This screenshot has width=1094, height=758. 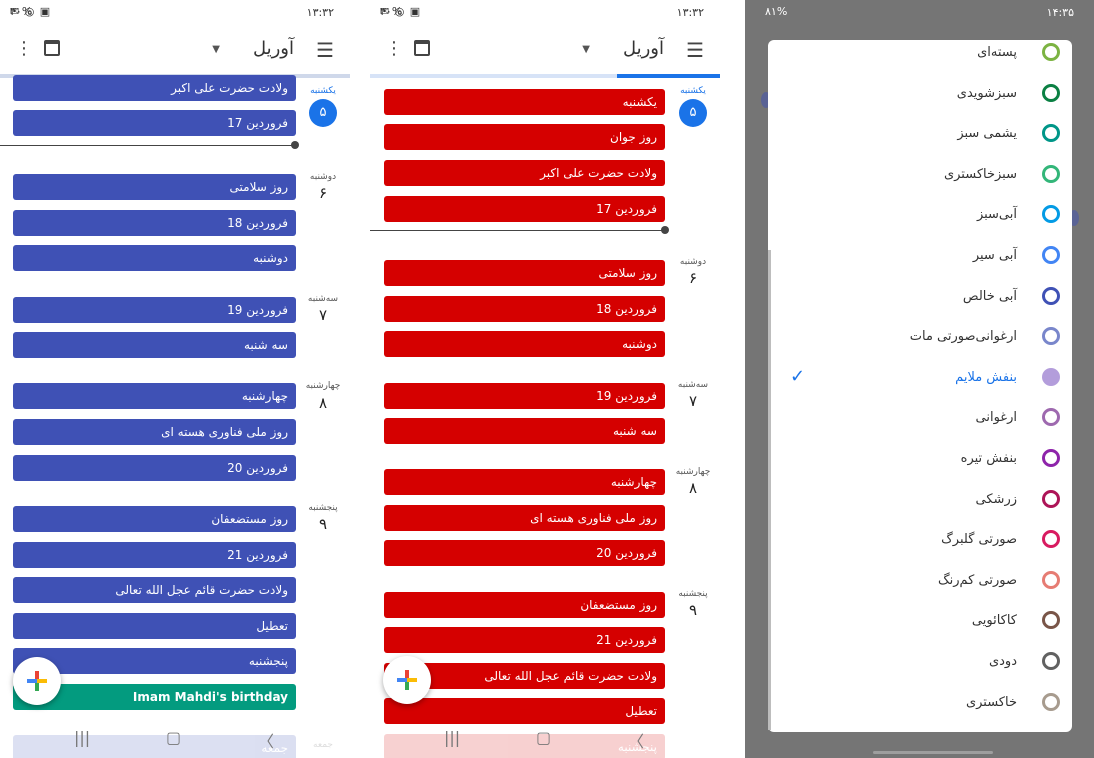 I want to click on day-name: چهارشنبه, so click(x=323, y=386).